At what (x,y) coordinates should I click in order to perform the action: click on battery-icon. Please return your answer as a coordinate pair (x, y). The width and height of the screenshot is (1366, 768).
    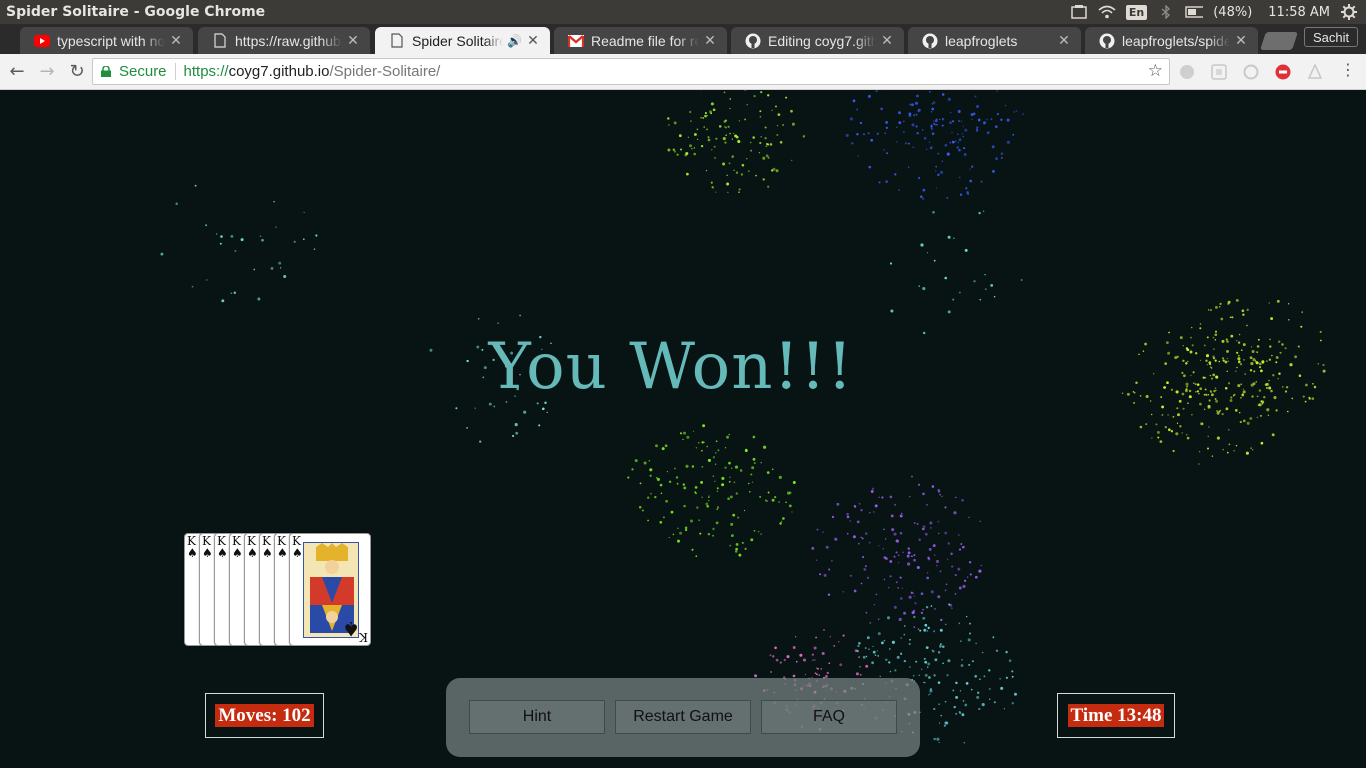
    Looking at the image, I should click on (1194, 12).